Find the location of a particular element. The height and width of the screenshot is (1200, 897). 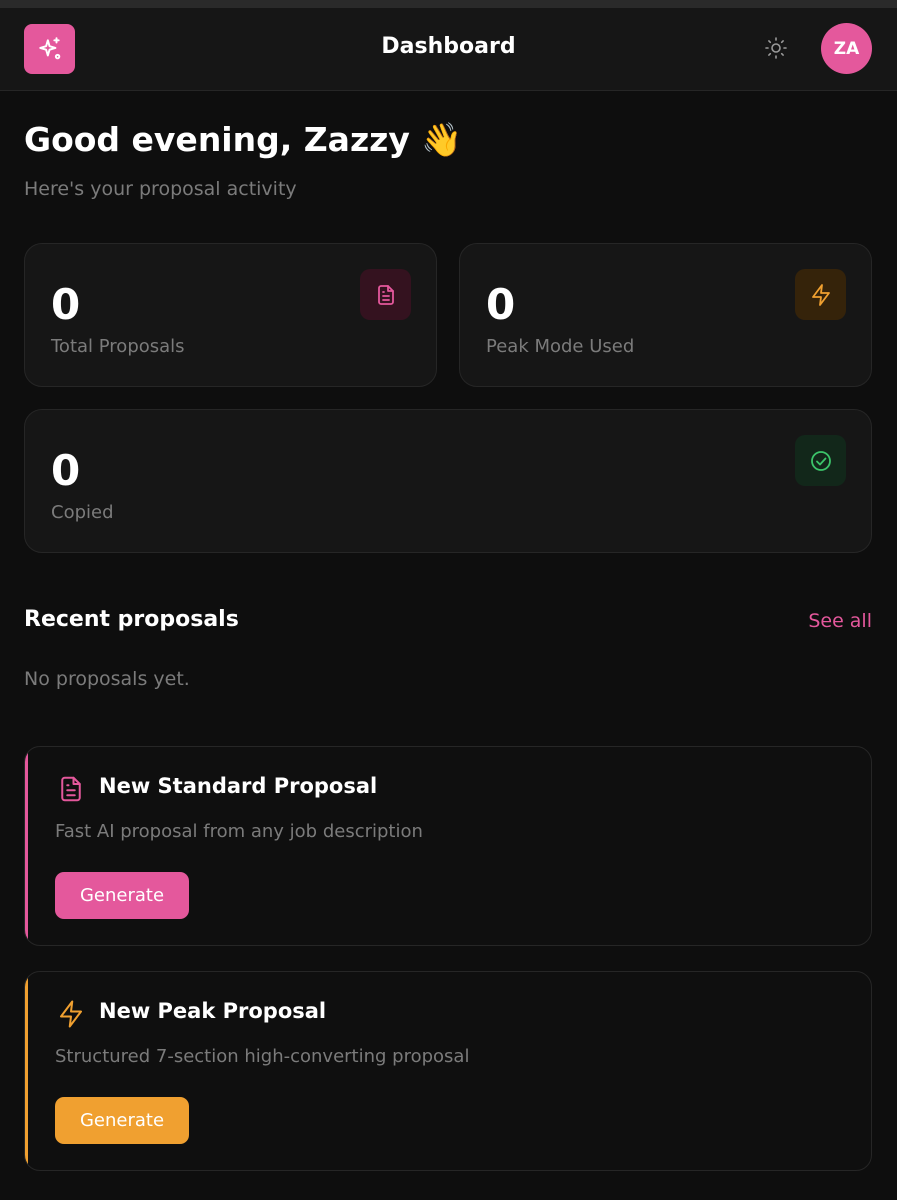

action-title: New Standard Proposal is located at coordinates (238, 786).